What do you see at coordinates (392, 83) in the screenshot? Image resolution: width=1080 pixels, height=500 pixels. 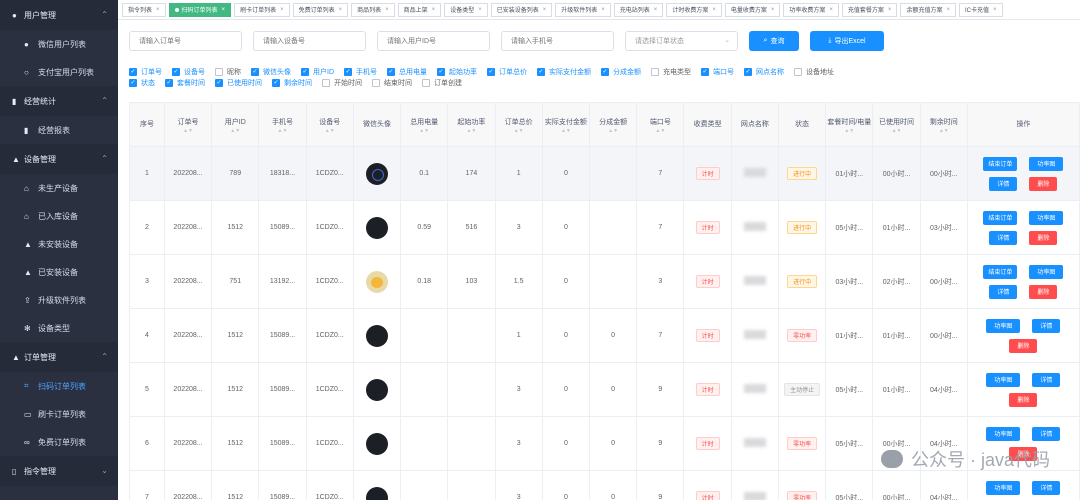 I see `column-toggle-checkbox: 结束时间` at bounding box center [392, 83].